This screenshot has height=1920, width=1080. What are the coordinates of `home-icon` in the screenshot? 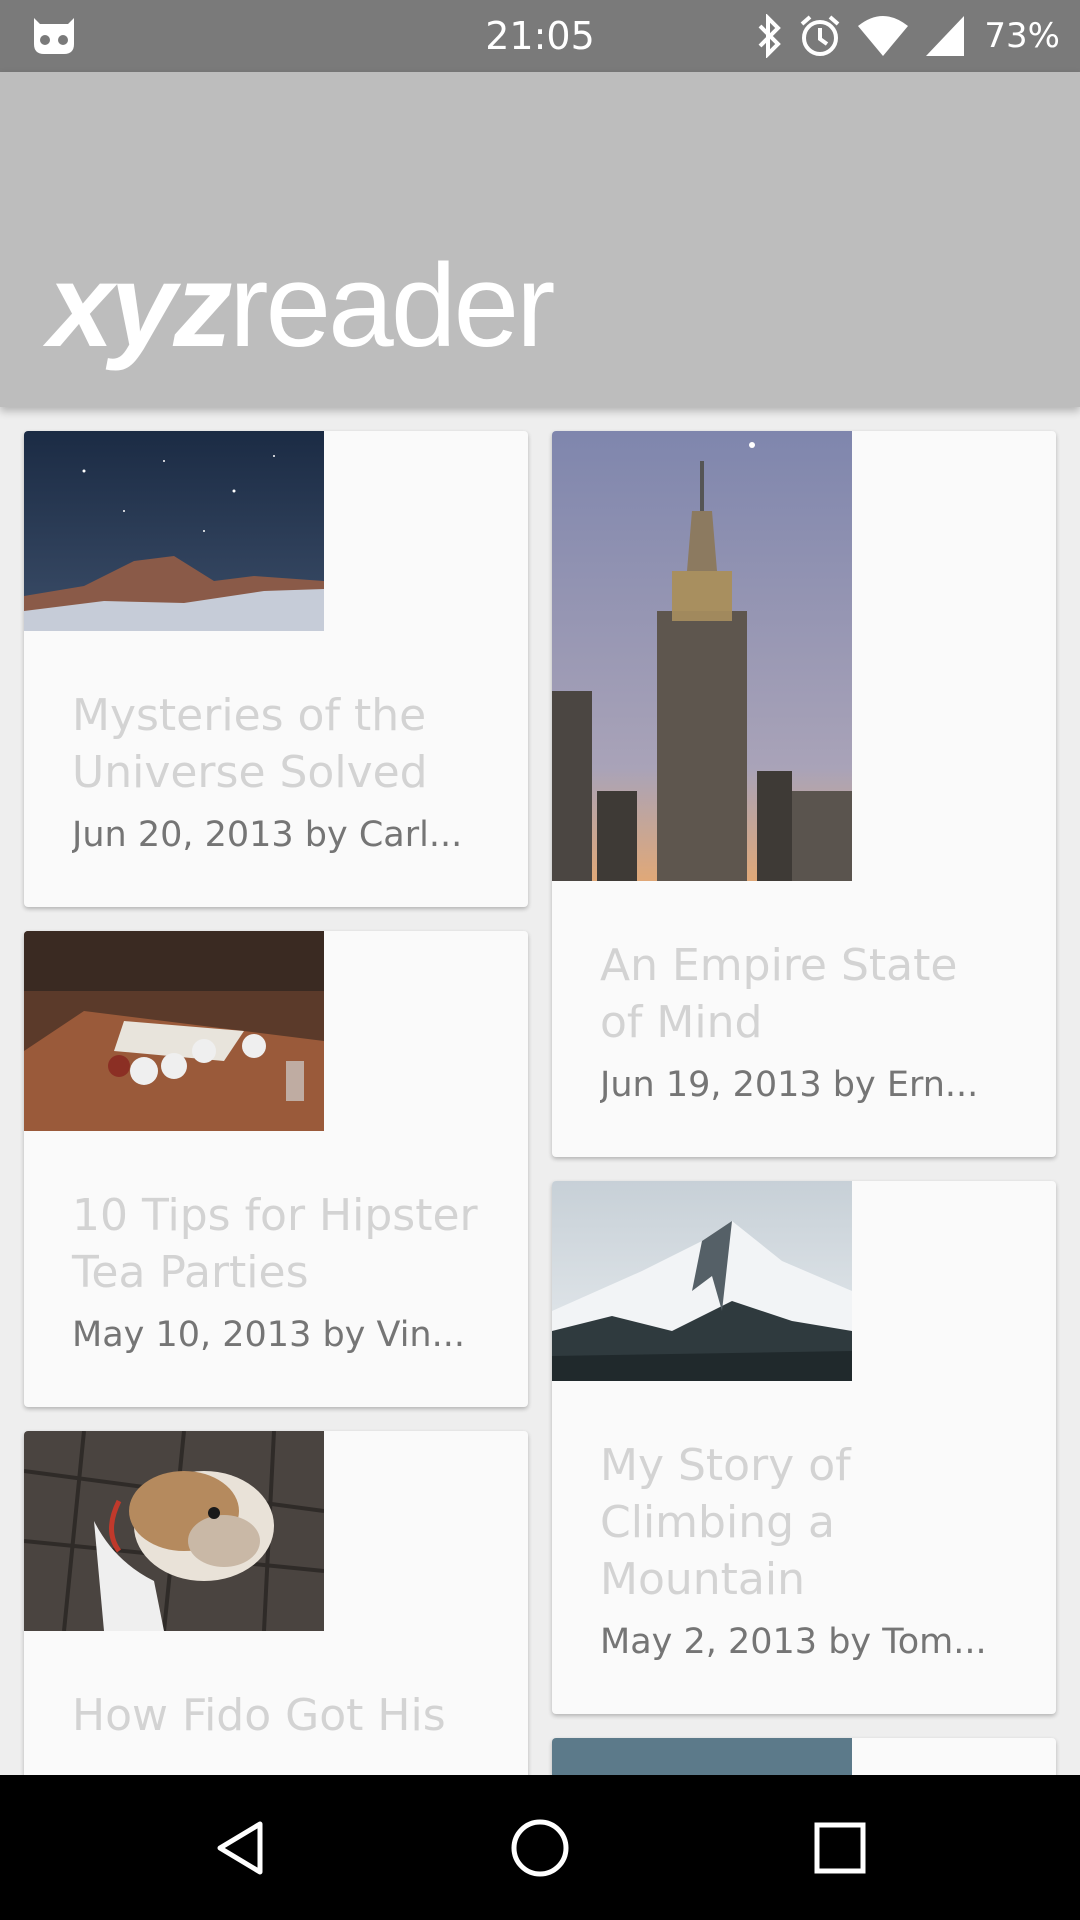 It's located at (540, 1847).